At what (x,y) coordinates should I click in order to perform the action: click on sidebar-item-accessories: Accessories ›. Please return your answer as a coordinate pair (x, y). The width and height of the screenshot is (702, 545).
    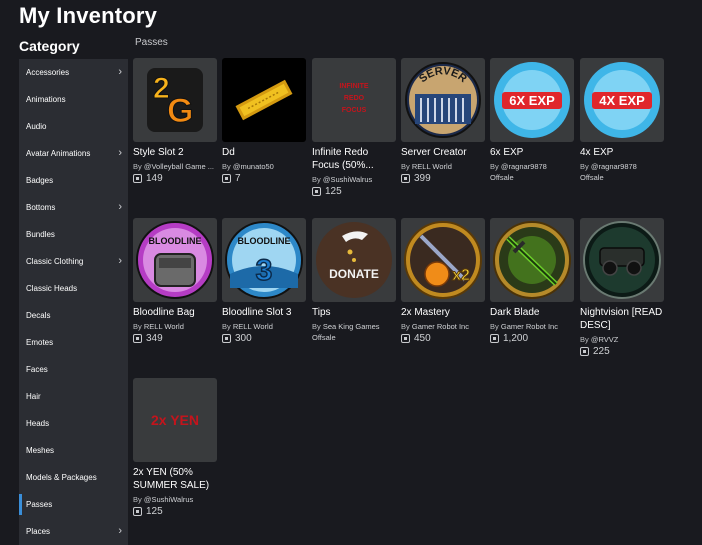
    Looking at the image, I should click on (73, 72).